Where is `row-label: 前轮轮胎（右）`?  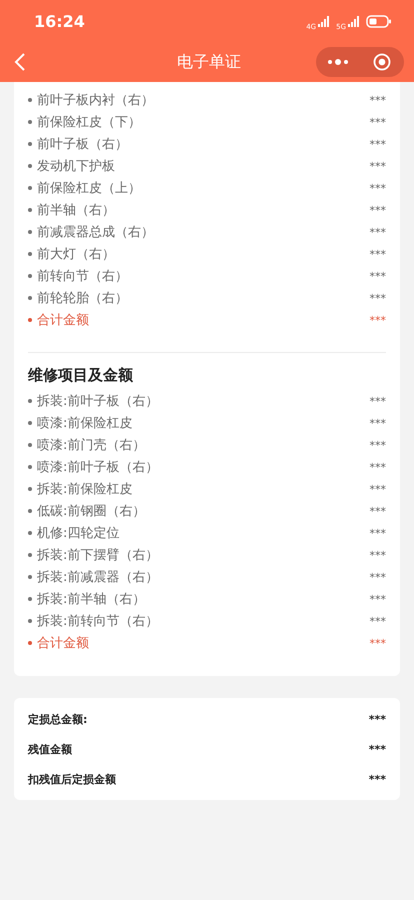
row-label: 前轮轮胎（右） is located at coordinates (83, 298).